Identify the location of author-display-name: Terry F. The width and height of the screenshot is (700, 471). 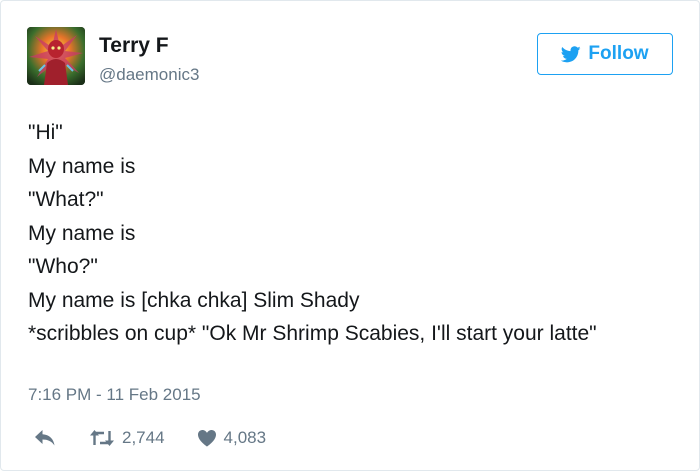
(134, 46).